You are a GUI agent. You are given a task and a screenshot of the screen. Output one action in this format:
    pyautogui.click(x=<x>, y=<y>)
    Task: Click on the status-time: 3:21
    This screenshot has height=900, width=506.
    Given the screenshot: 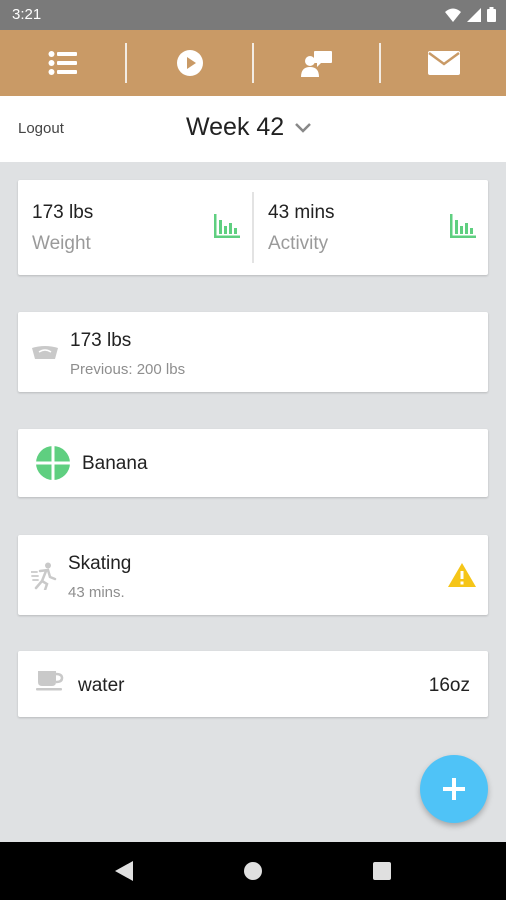 What is the action you would take?
    pyautogui.click(x=27, y=14)
    